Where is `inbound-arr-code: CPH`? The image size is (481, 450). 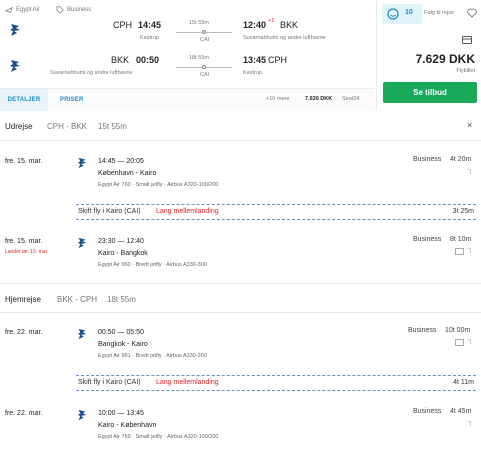 inbound-arr-code: CPH is located at coordinates (278, 60).